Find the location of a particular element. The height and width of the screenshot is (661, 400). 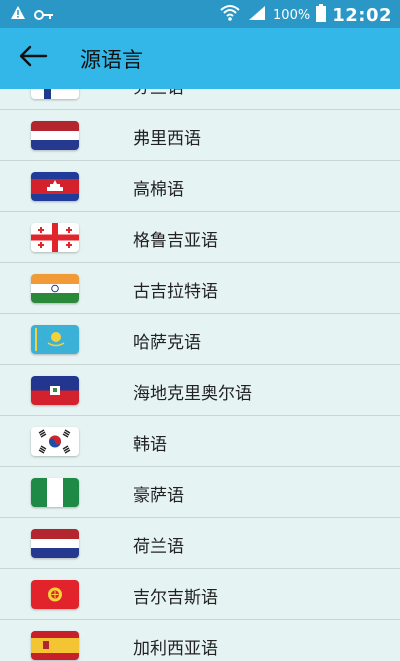

list-item: 荷兰语 is located at coordinates (200, 543).